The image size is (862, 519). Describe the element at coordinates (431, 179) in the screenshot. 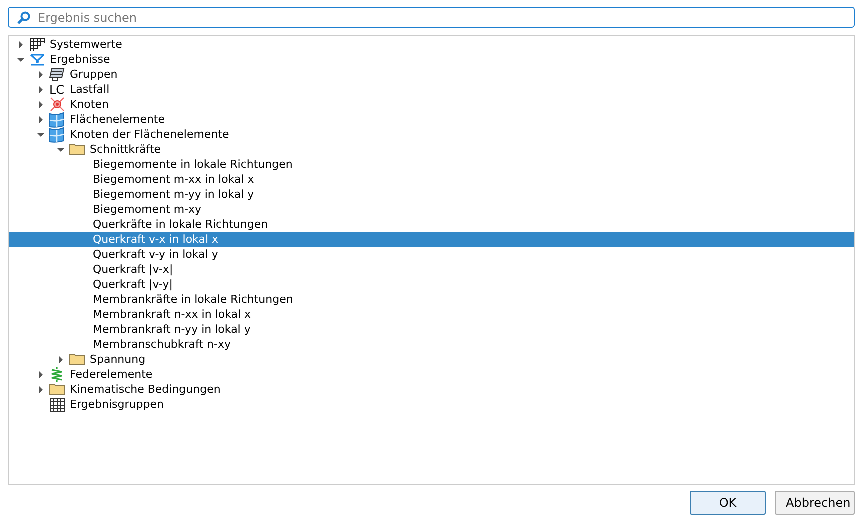

I see `tree-item: Biegemoment m-xx in lokal x` at that location.